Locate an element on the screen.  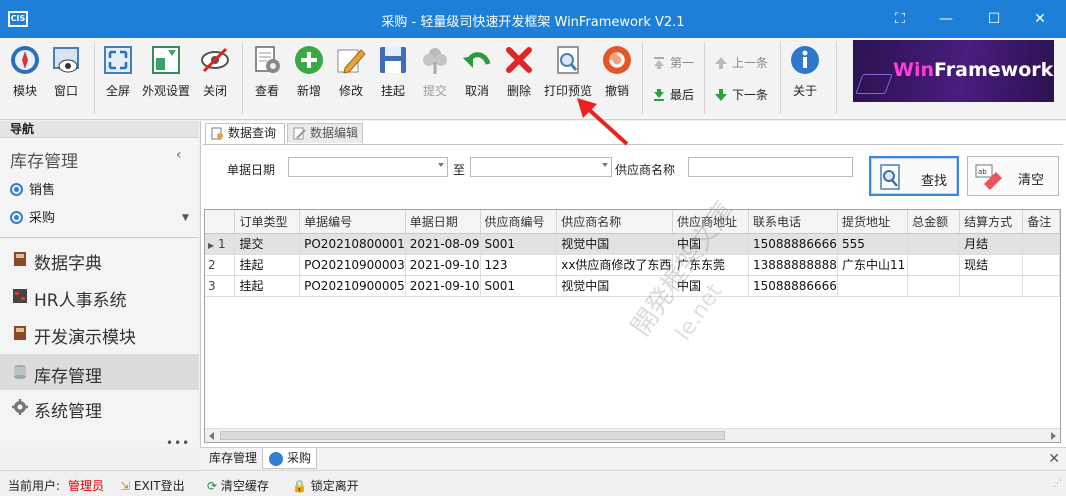
resize-grip-icon: ⋰ is located at coordinates (1057, 484).